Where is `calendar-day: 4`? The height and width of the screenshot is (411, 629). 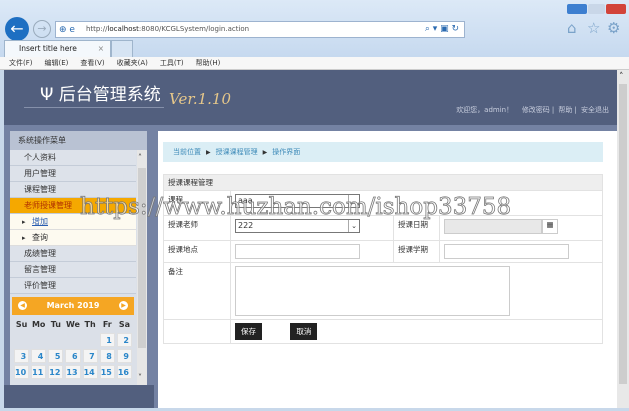 calendar-day: 4 is located at coordinates (39, 356).